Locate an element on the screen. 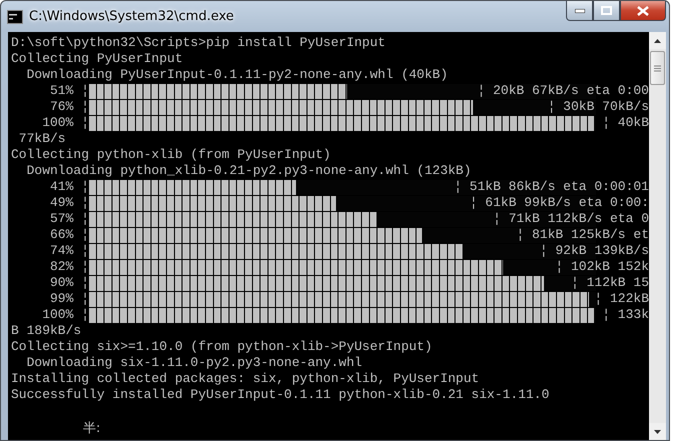 The height and width of the screenshot is (441, 678). console-line: D:\soft\python32\Scripts>pip install PyUserInput is located at coordinates (198, 43).